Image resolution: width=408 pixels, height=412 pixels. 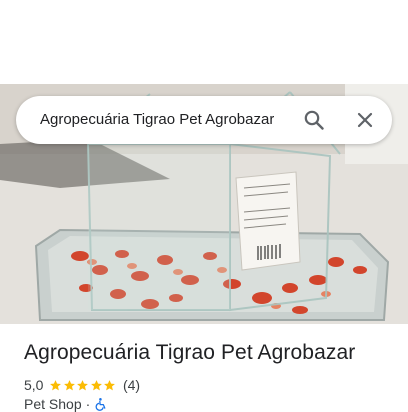 What do you see at coordinates (365, 120) in the screenshot?
I see `close-icon` at bounding box center [365, 120].